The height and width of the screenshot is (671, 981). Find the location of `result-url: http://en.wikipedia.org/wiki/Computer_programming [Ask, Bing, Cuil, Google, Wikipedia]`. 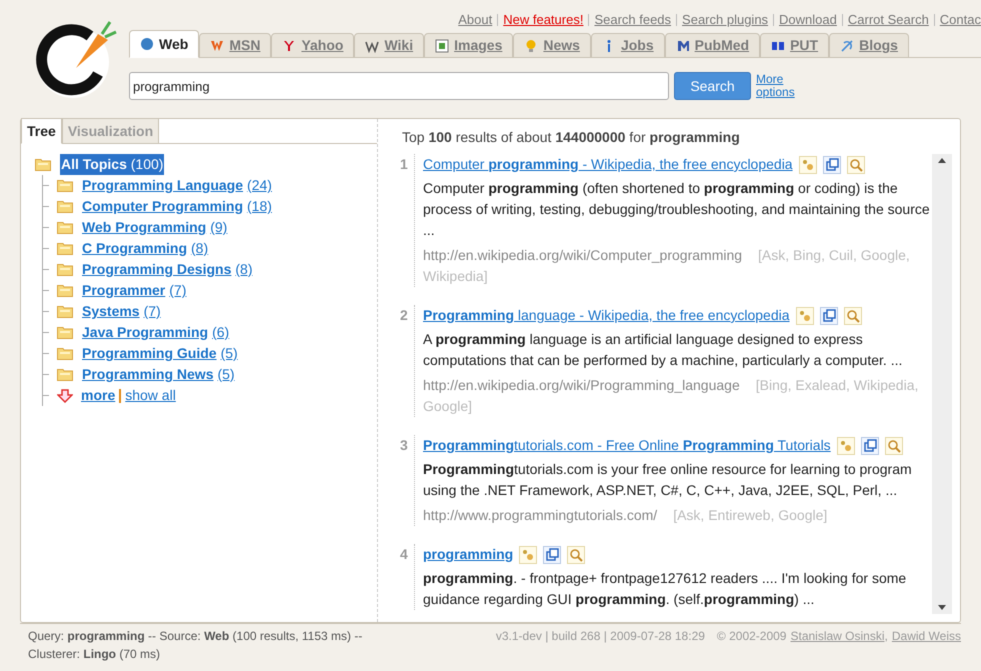

result-url: http://en.wikipedia.org/wiki/Computer_programming [Ask, Bing, Cuil, Google, Wikipedia] is located at coordinates (667, 266).